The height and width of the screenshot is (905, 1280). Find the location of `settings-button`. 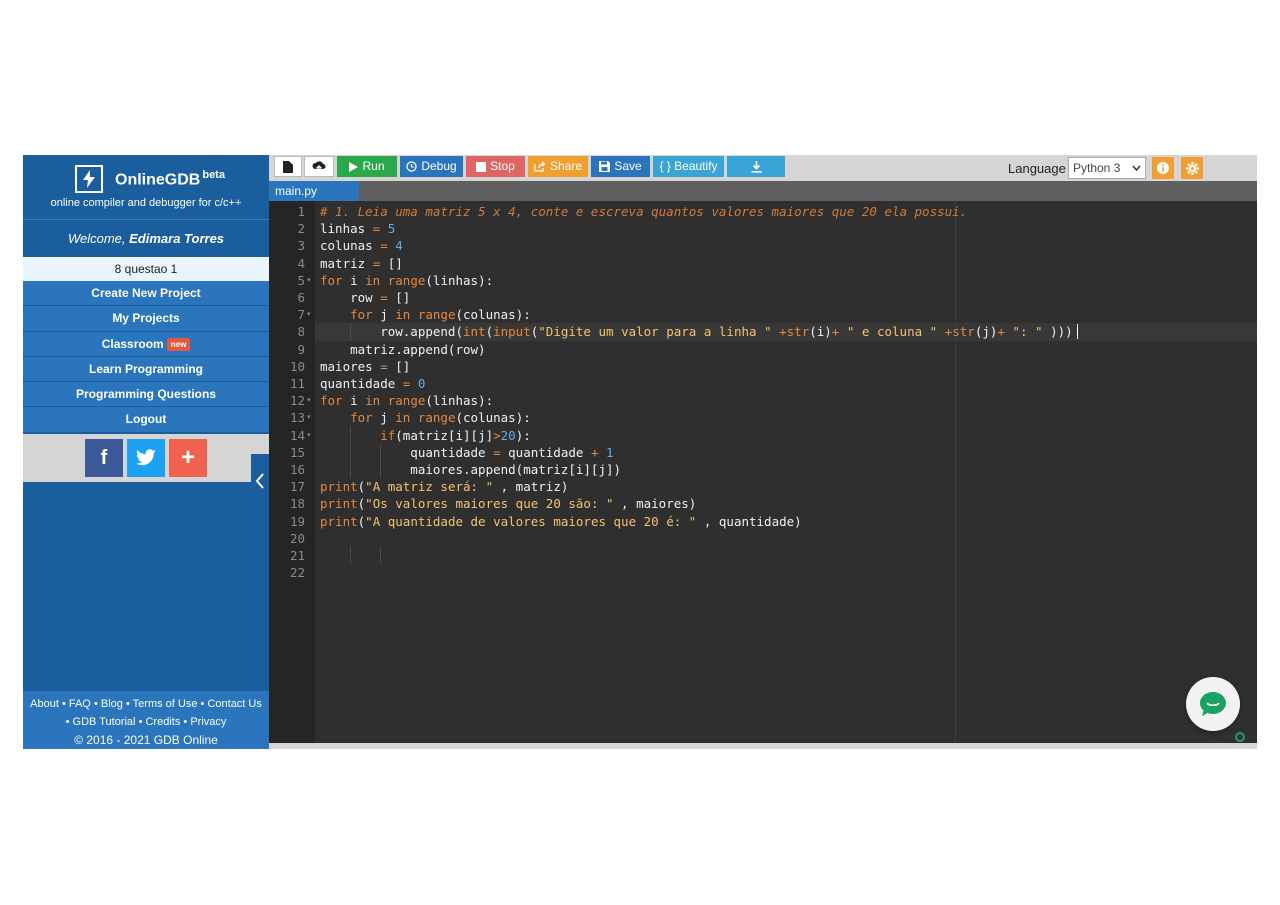

settings-button is located at coordinates (1192, 168).